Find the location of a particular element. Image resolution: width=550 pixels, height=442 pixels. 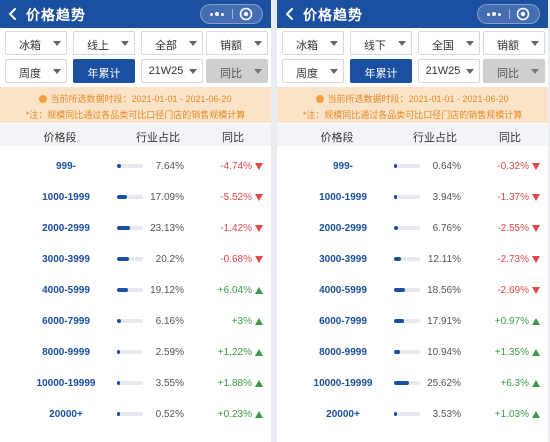

table-row: 6000-7999 6.16% +3% is located at coordinates (135, 320).